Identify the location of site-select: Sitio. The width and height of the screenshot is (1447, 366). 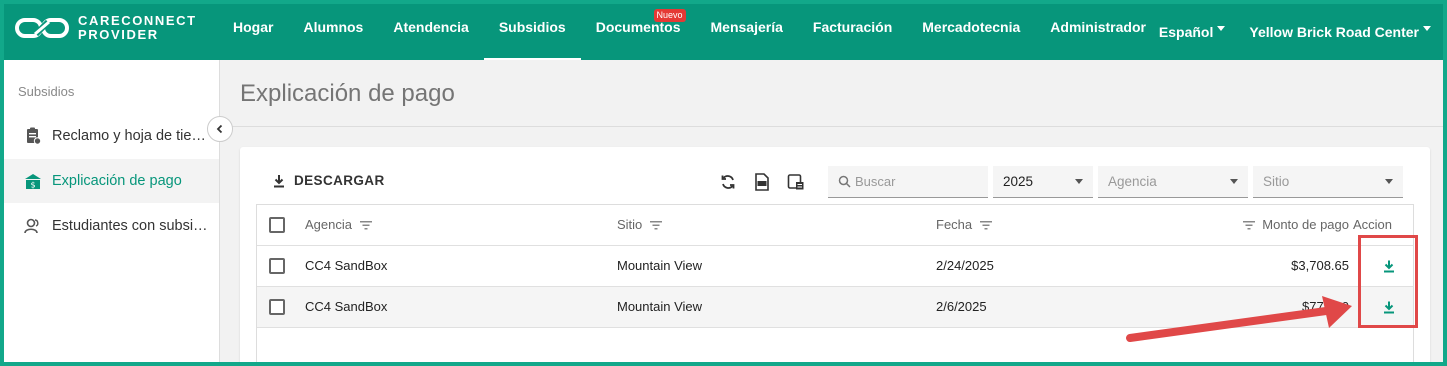
(1328, 182).